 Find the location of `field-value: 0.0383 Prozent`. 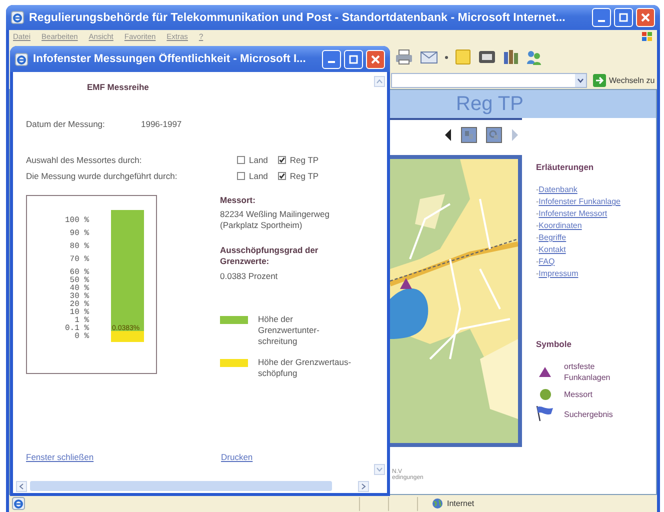

field-value: 0.0383 Prozent is located at coordinates (249, 276).